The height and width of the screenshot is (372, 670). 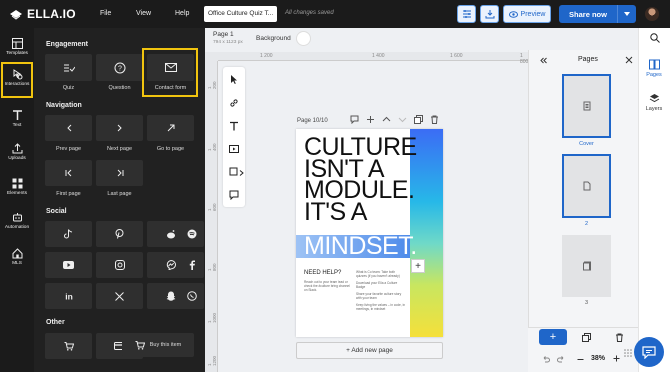 I want to click on rail-label: MLS, so click(x=17, y=263).